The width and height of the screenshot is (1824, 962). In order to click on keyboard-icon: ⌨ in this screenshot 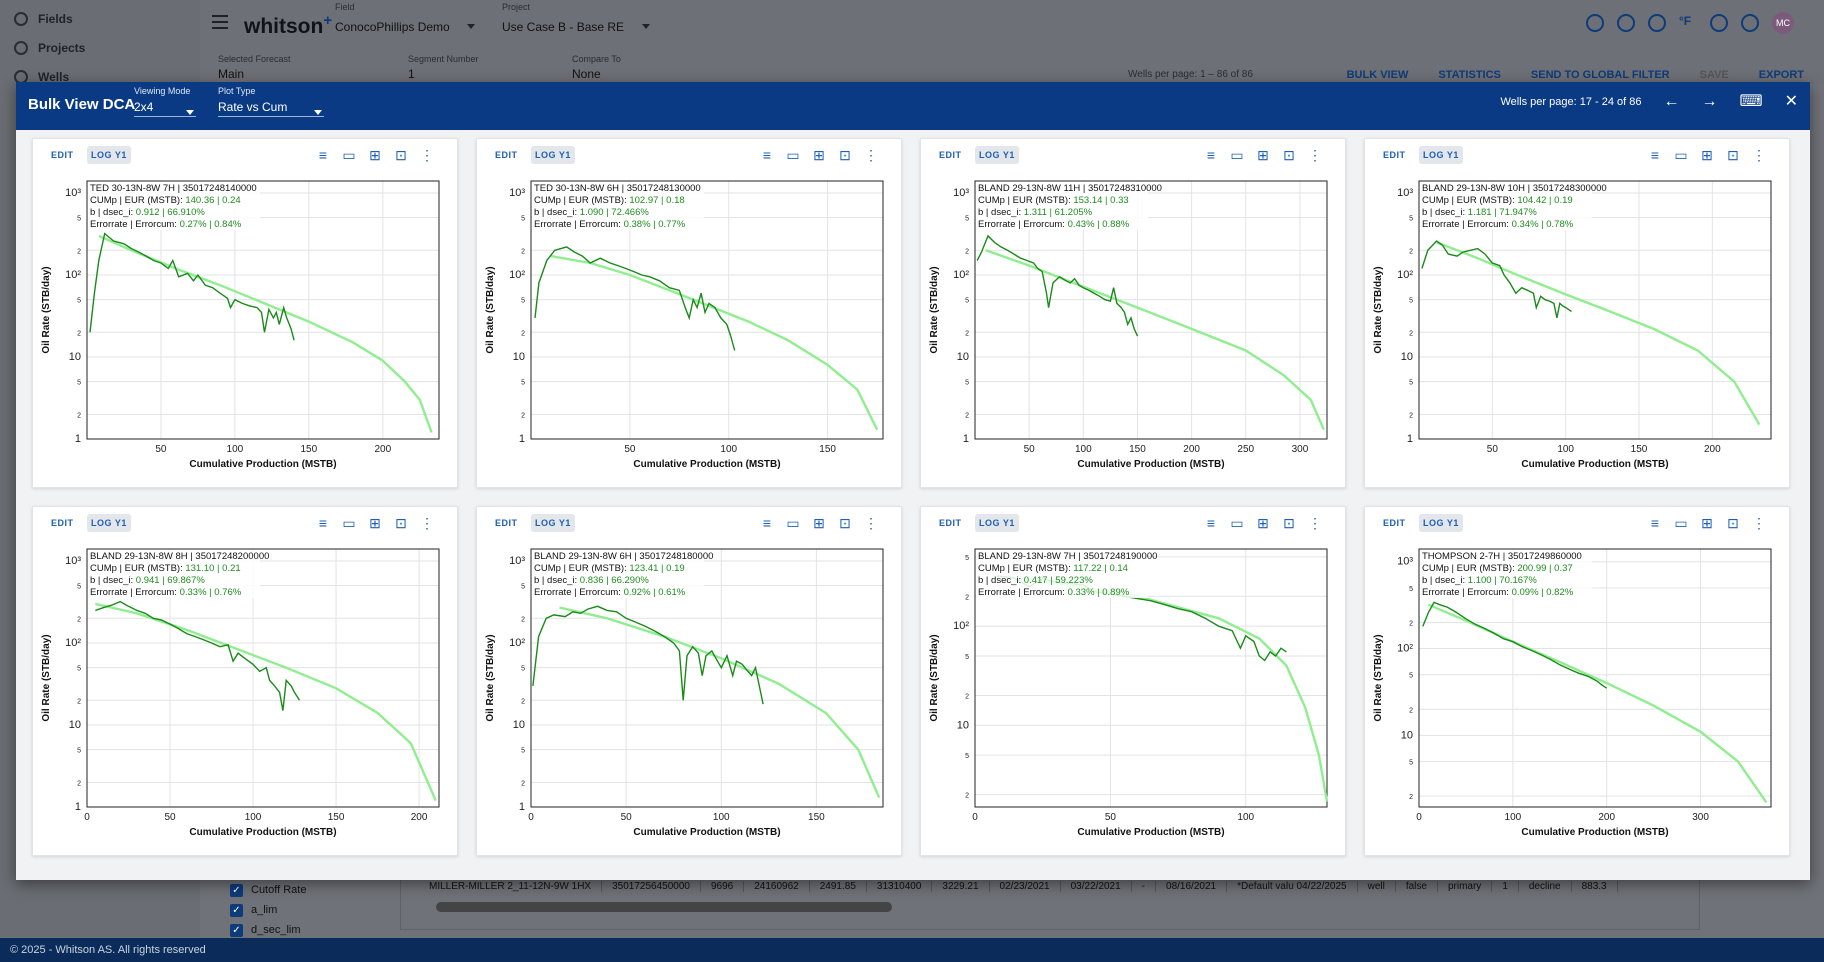, I will do `click(1751, 102)`.